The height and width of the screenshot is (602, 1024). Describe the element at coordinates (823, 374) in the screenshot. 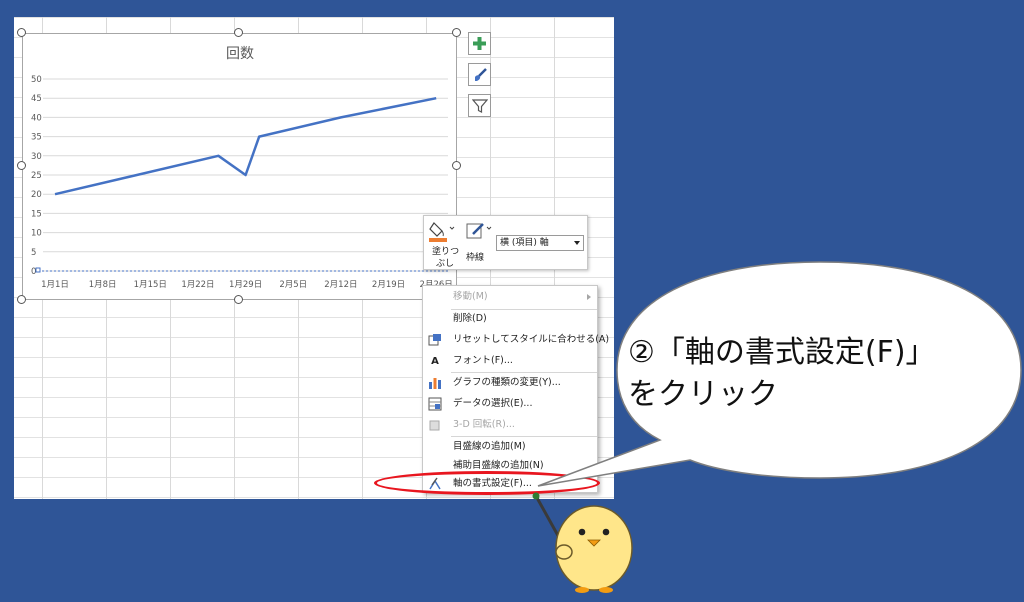

I see `callout-text: ②「軸の書式設定(F)」 をクリック` at that location.